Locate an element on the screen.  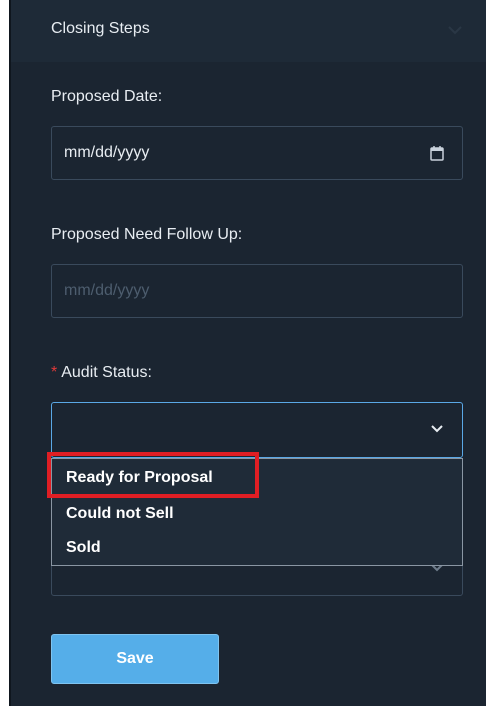
audit-status-label: * Audit Status: is located at coordinates (101, 373).